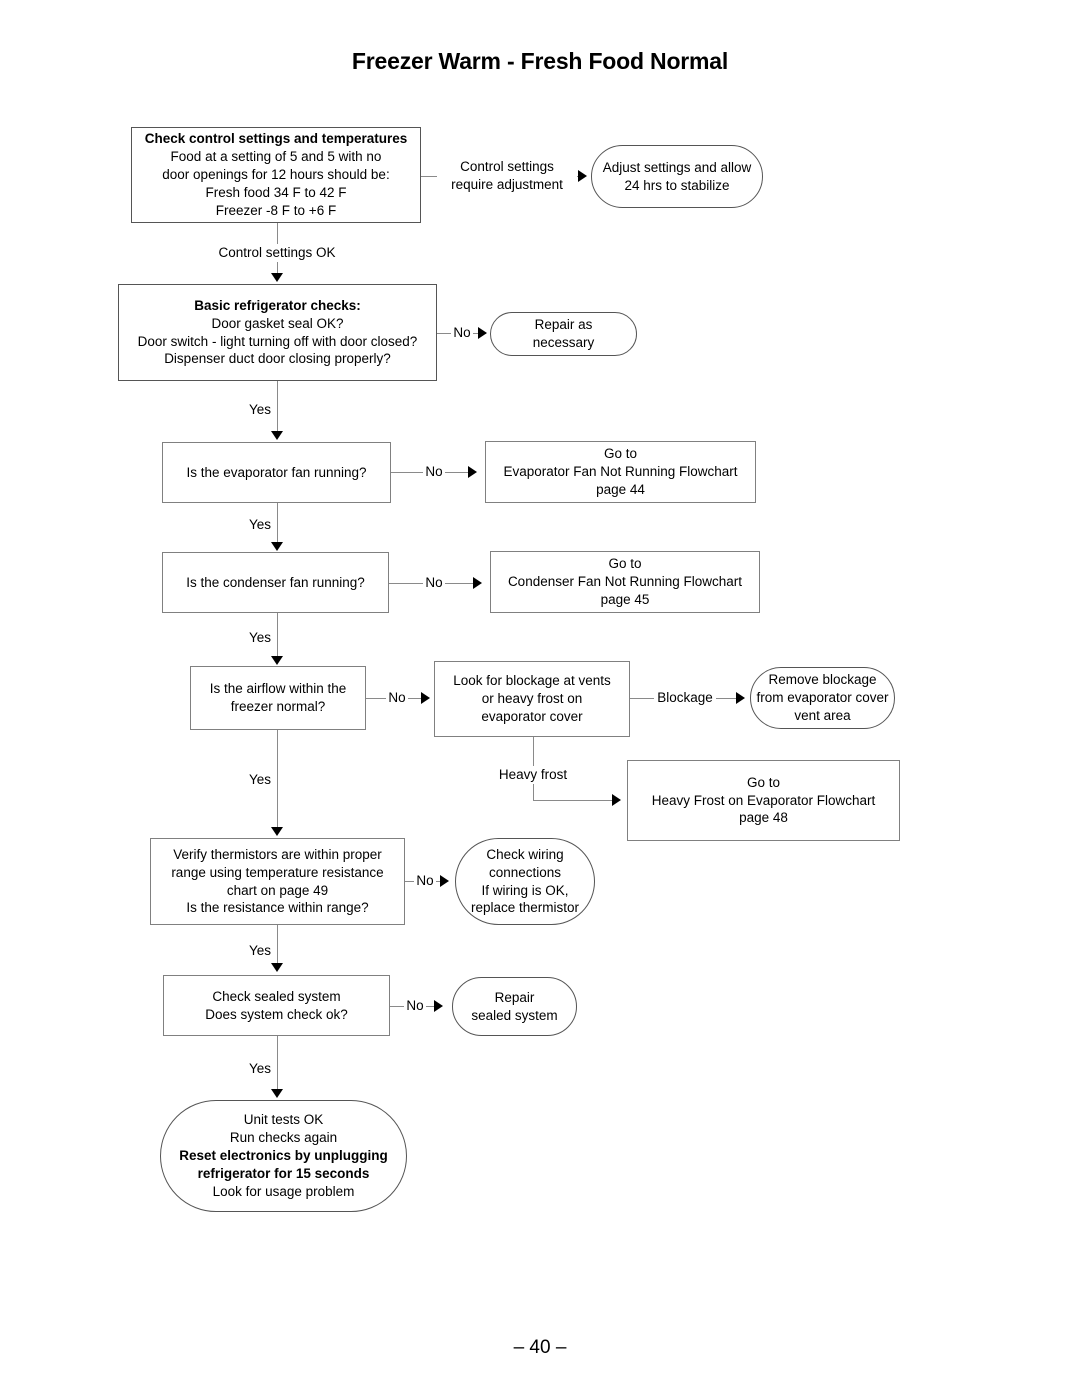 The width and height of the screenshot is (1080, 1397). I want to click on node-line: 24 hrs to stabilize, so click(677, 185).